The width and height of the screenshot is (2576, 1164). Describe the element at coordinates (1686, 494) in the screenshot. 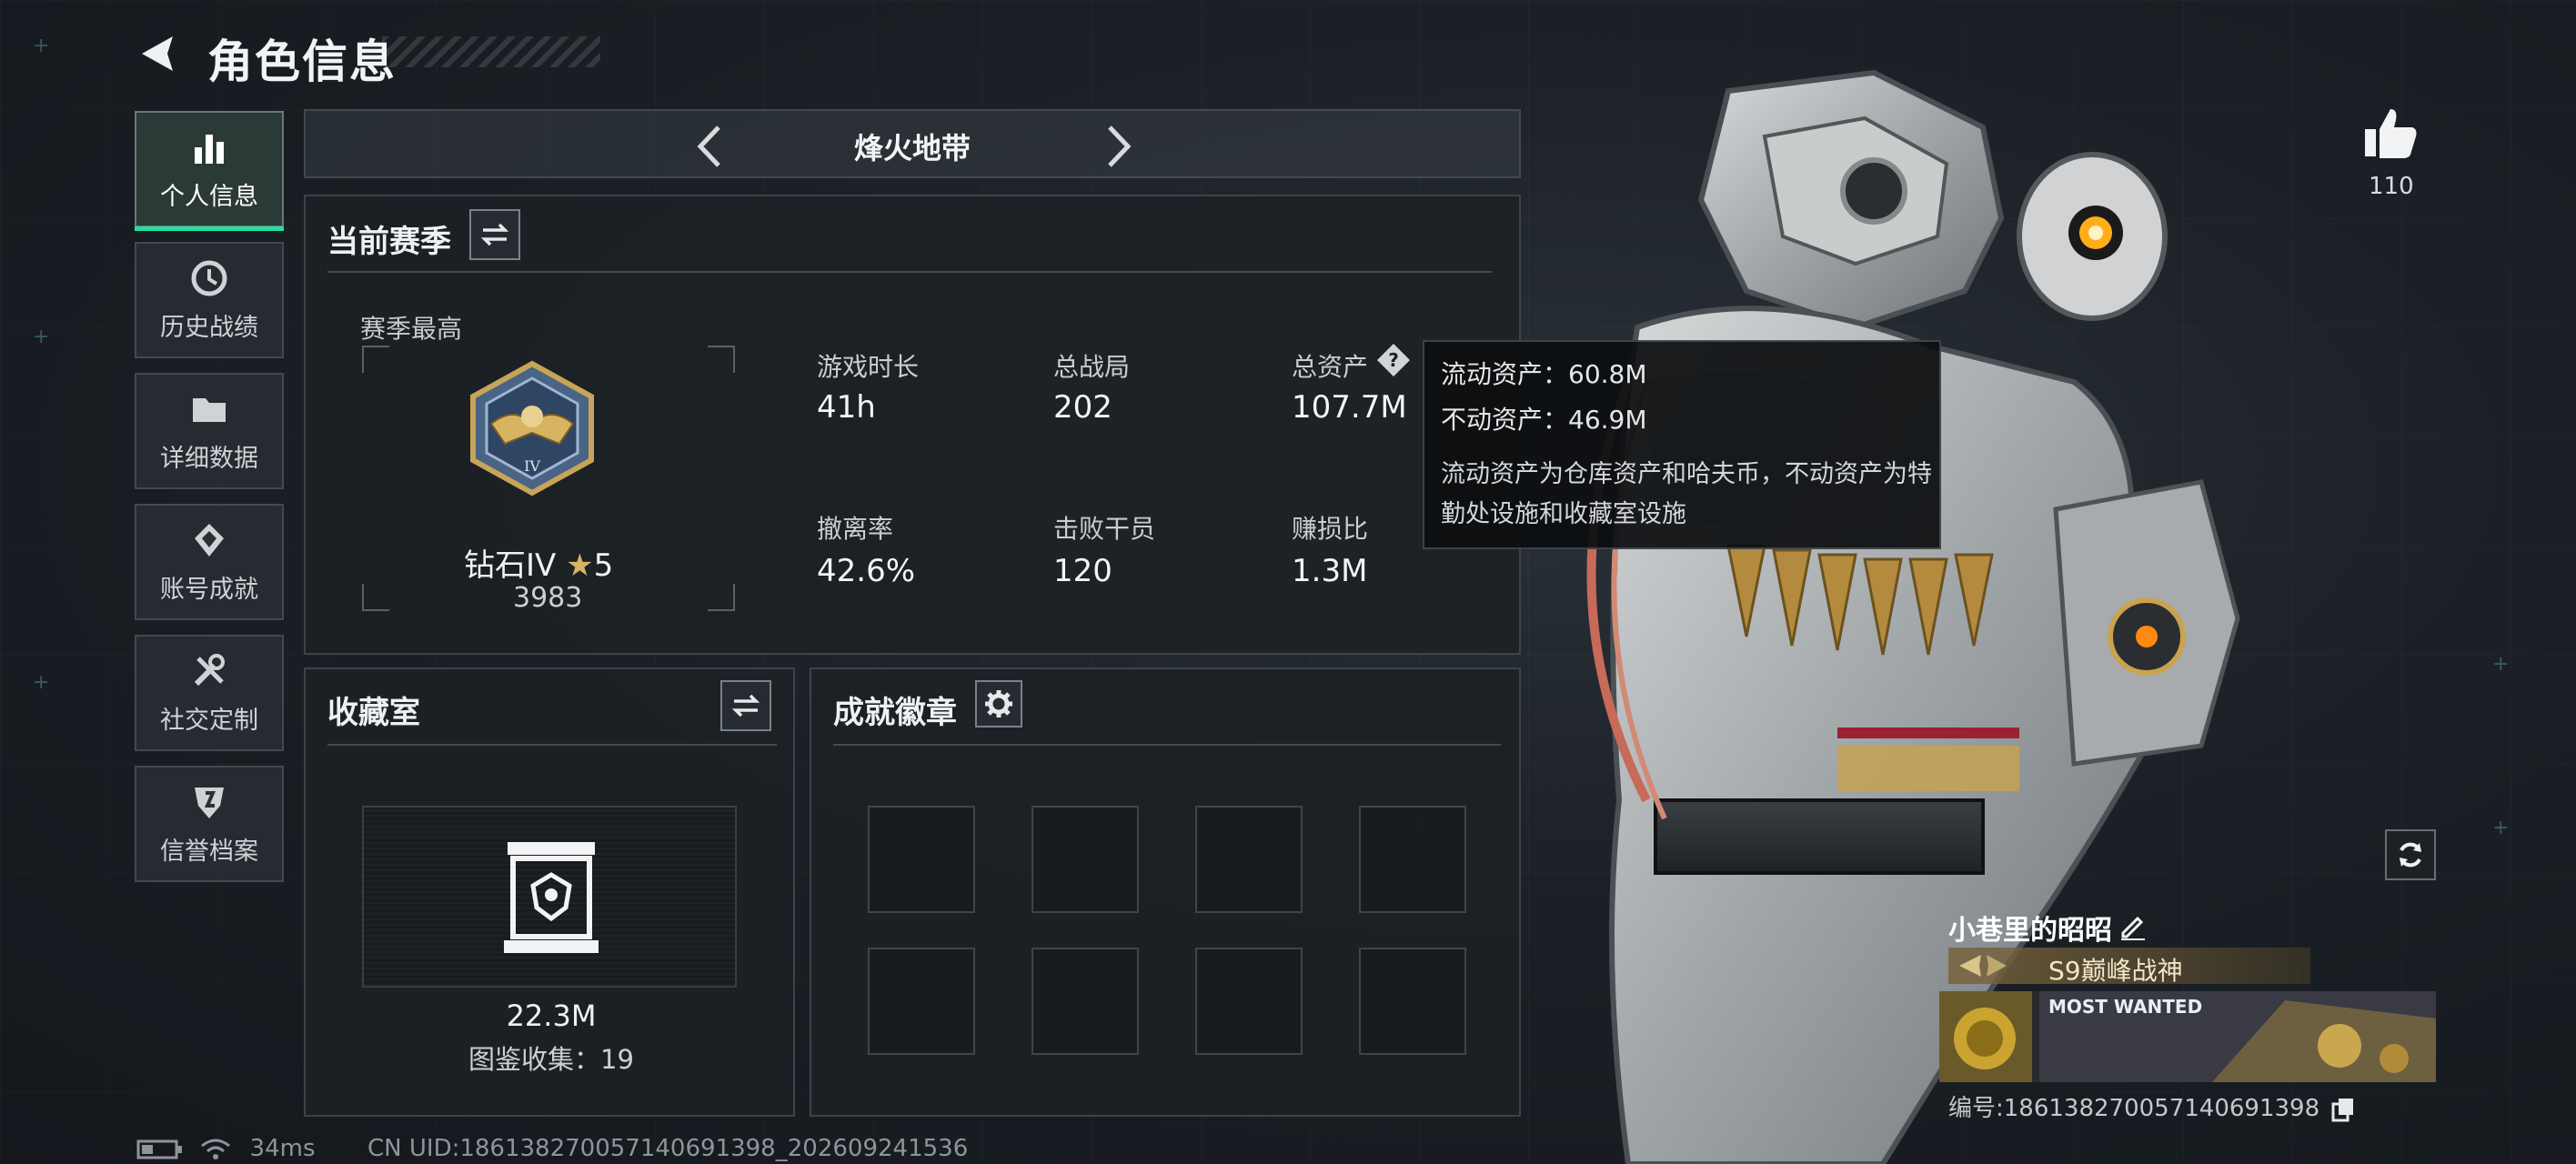

I see `assets-description: 流动资产为仓库资产和哈夫币，不动资产为特勤处设施和收藏室设施` at that location.